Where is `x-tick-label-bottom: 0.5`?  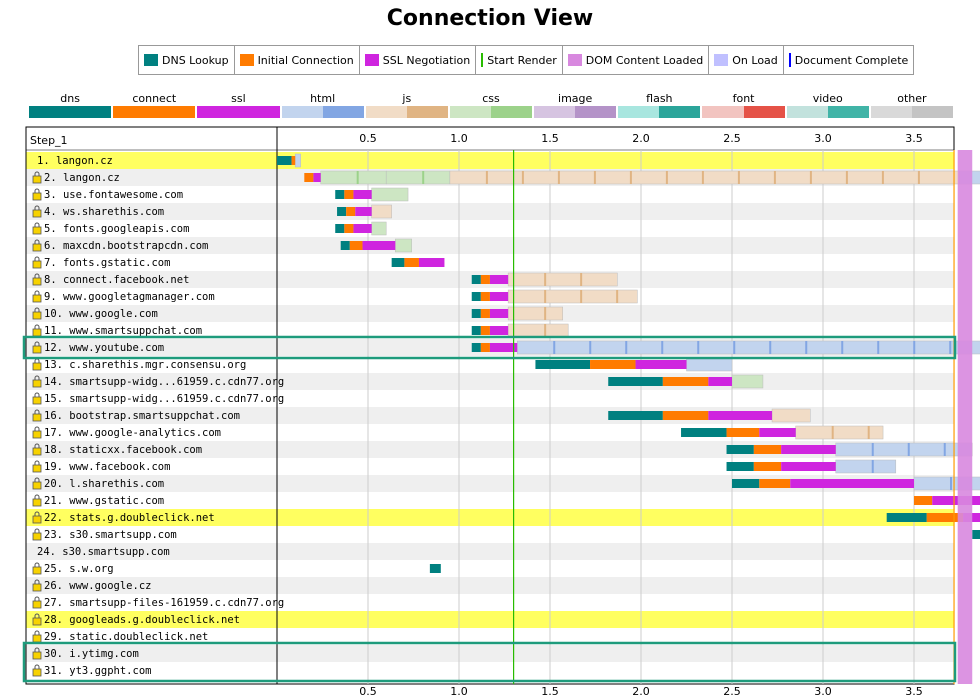 x-tick-label-bottom: 0.5 is located at coordinates (368, 691).